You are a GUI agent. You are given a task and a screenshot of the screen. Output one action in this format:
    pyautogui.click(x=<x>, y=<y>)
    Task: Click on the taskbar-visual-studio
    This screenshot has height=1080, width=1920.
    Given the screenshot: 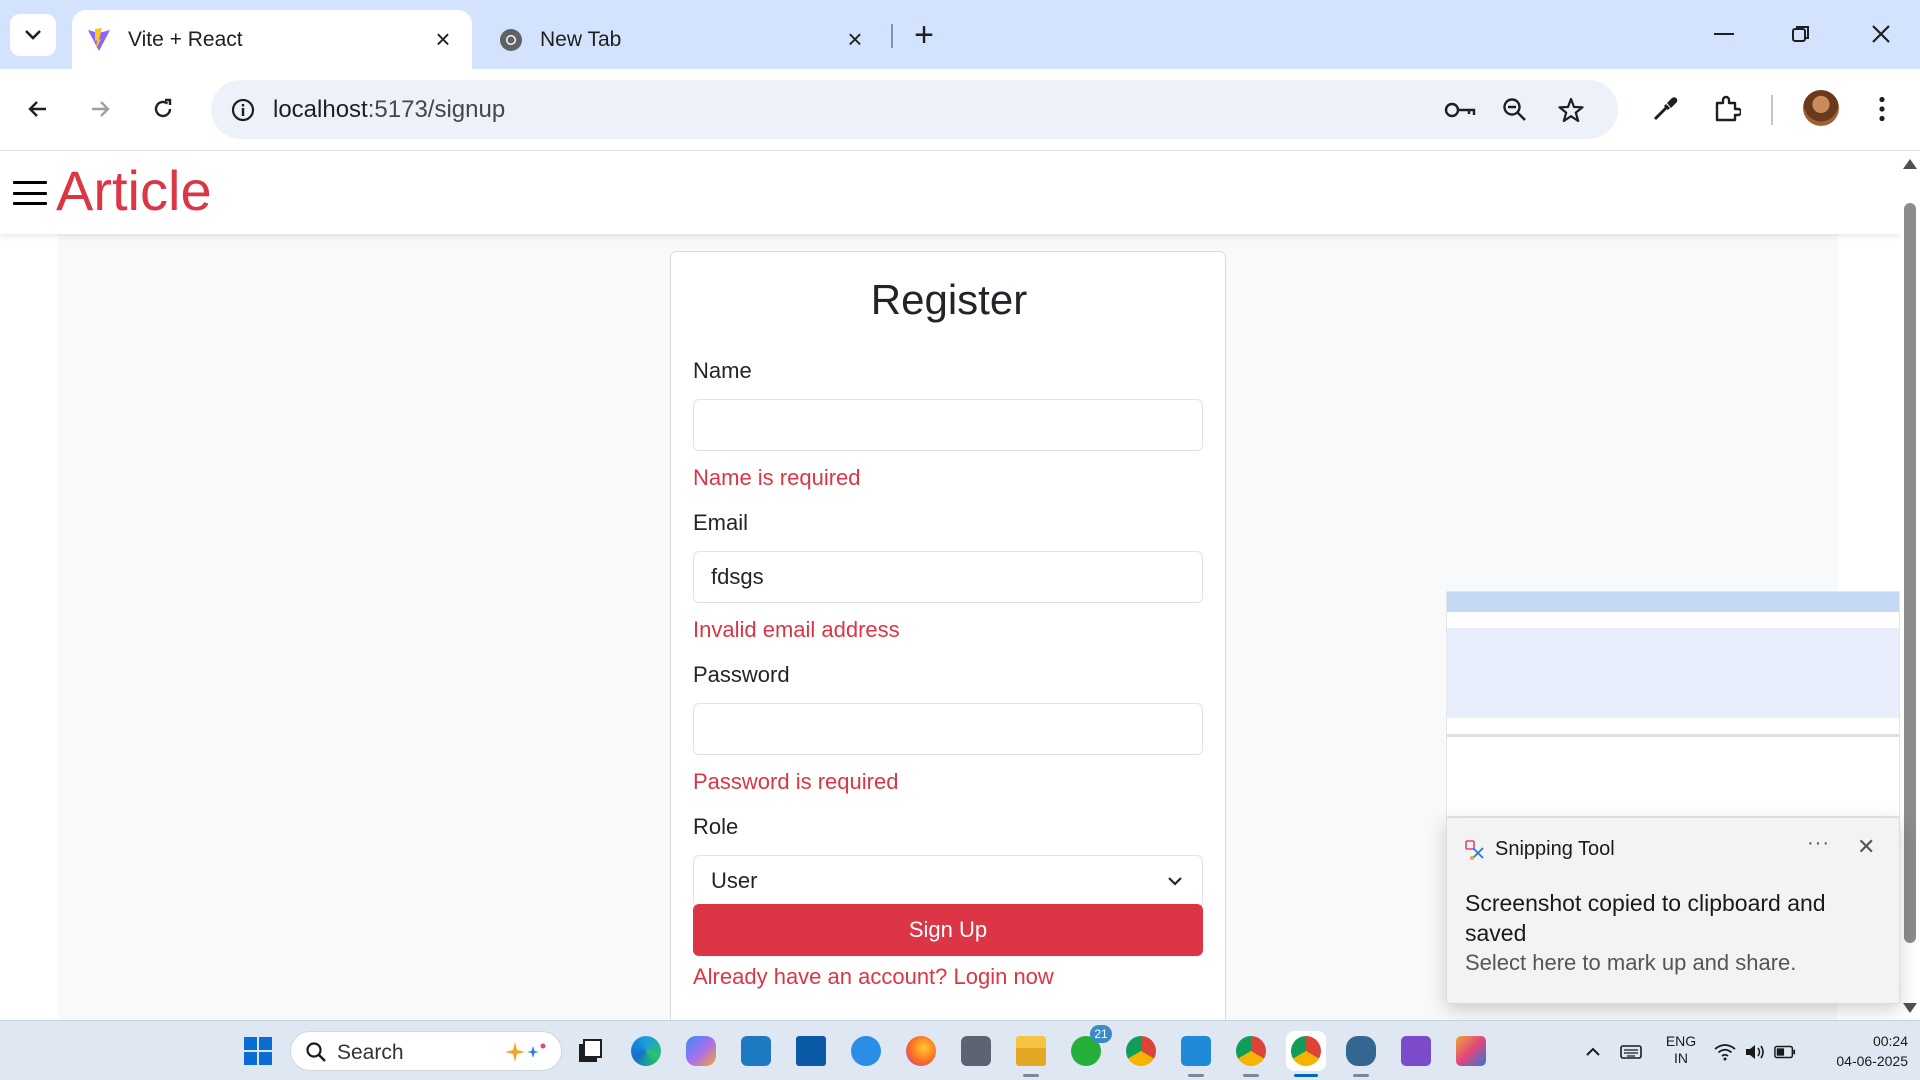 What is the action you would take?
    pyautogui.click(x=1416, y=1051)
    